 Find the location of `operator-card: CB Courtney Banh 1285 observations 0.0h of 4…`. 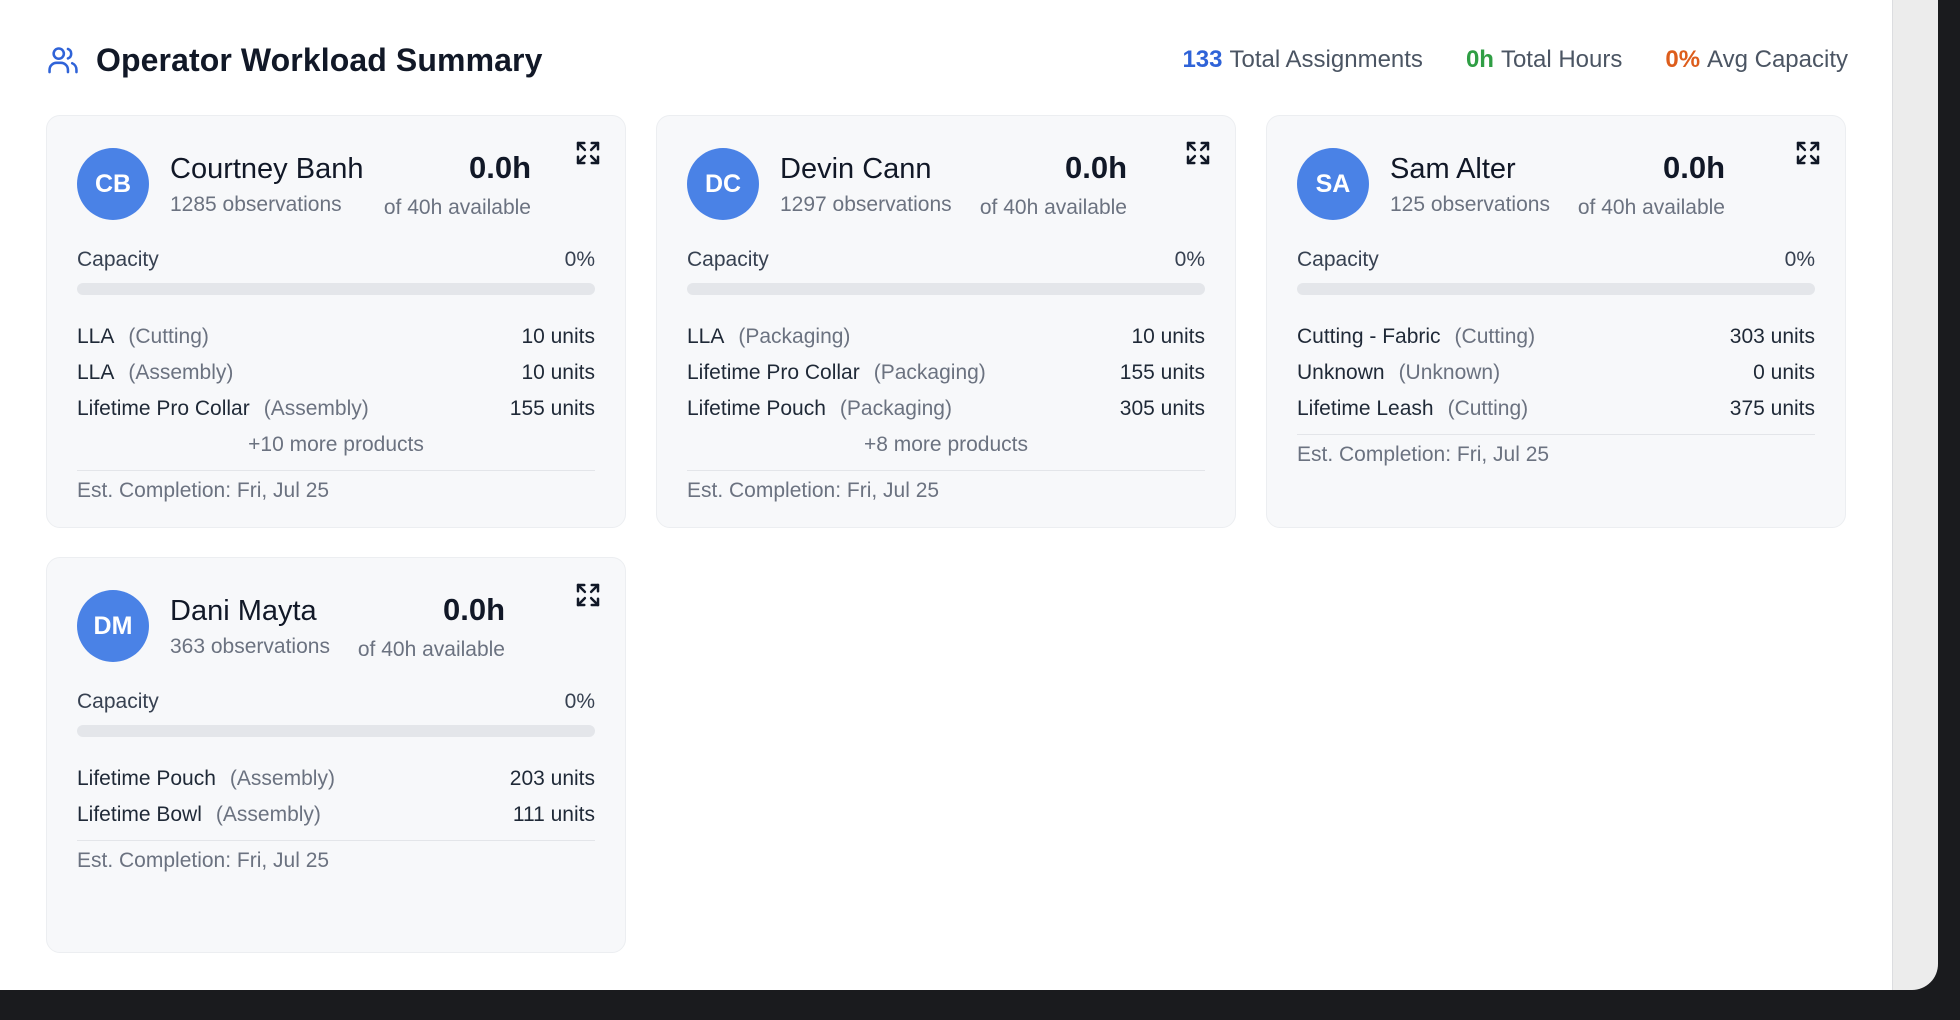

operator-card: CB Courtney Banh 1285 observations 0.0h of 4… is located at coordinates (336, 321).